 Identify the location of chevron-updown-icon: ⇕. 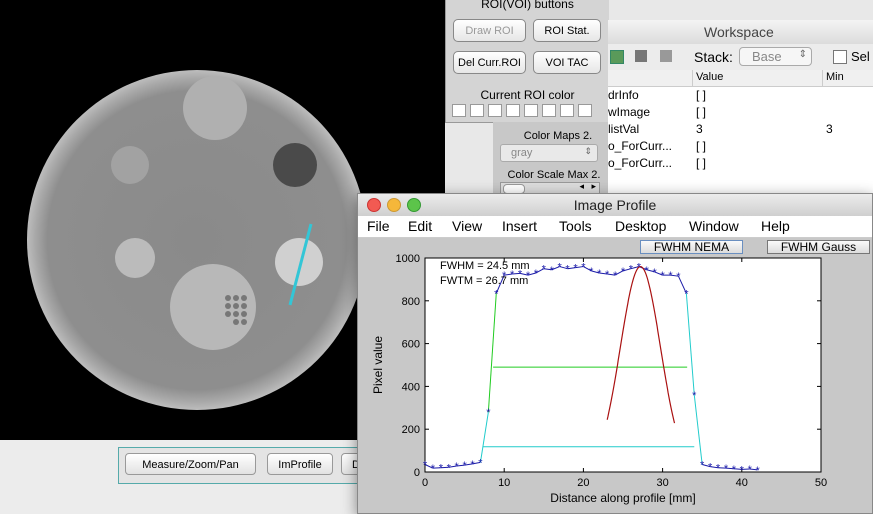
(588, 151).